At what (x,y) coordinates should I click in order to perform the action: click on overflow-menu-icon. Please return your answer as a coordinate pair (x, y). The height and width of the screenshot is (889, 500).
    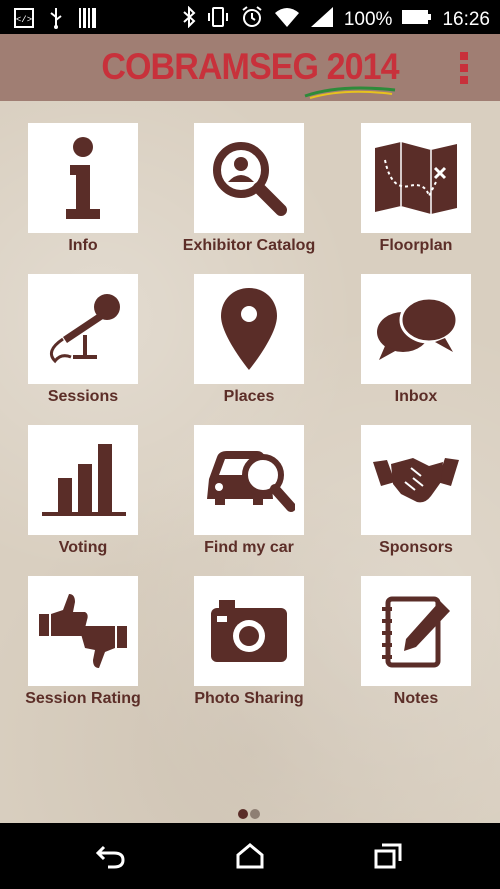
    Looking at the image, I should click on (465, 69).